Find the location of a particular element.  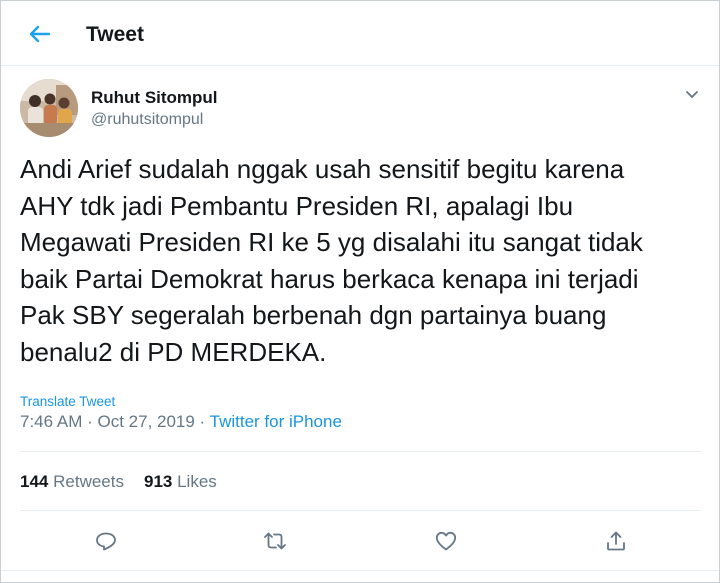

retweets-label: Retweets is located at coordinates (88, 481).